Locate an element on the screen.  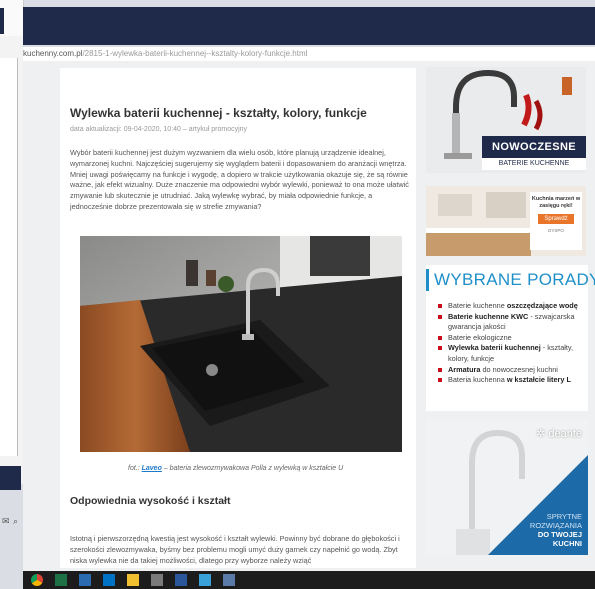
excel-icon is located at coordinates (61, 580).